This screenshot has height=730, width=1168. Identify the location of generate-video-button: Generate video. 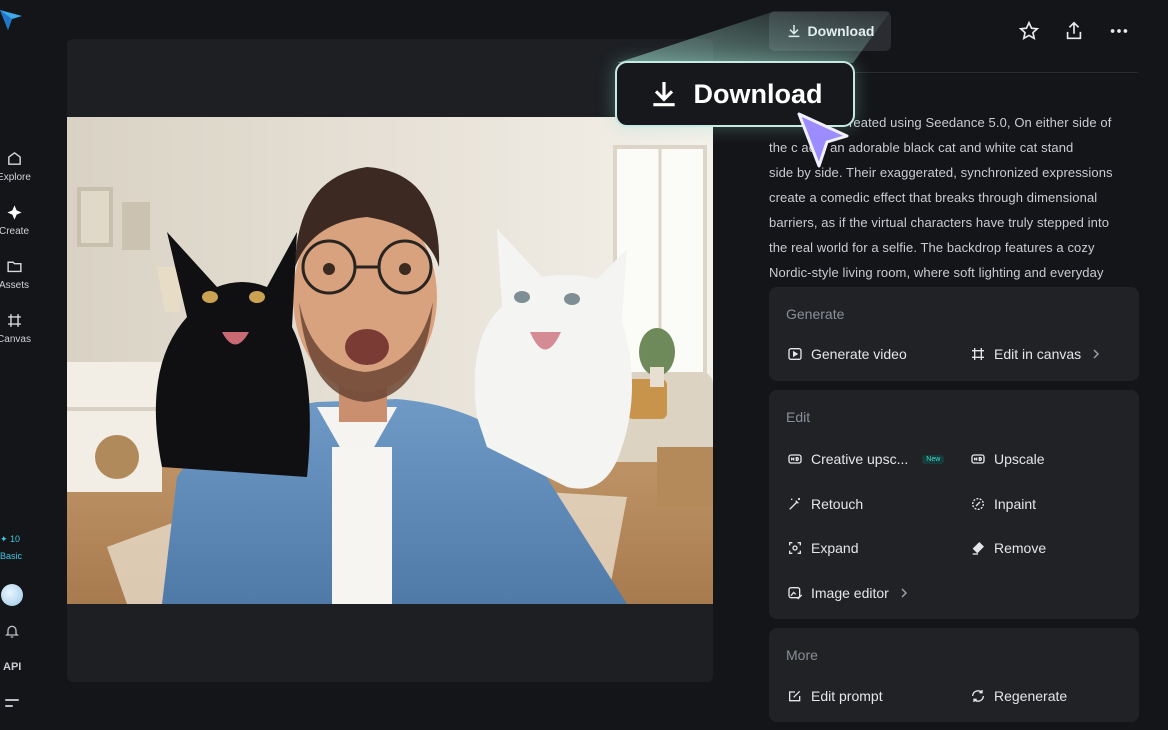
(847, 354).